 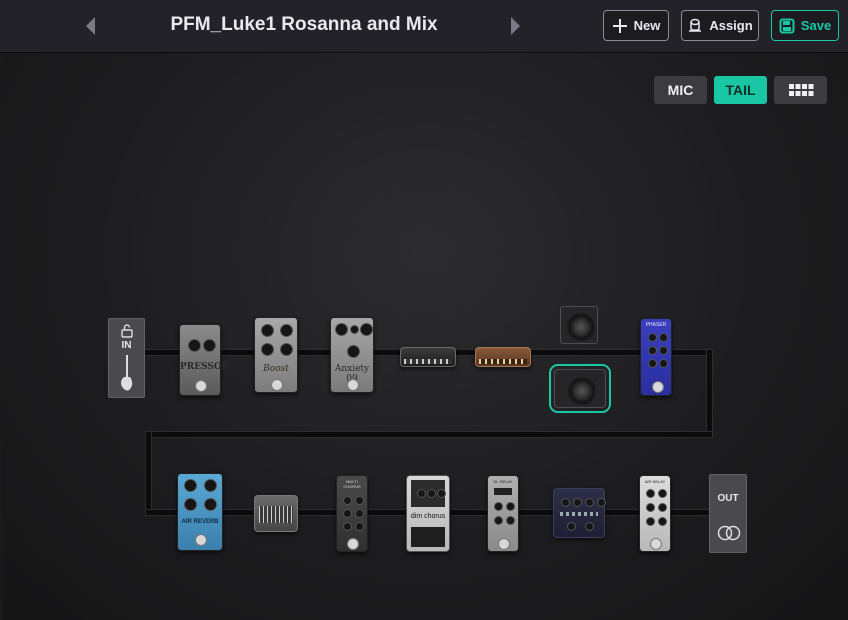 What do you see at coordinates (276, 369) in the screenshot?
I see `boost-label: Boost` at bounding box center [276, 369].